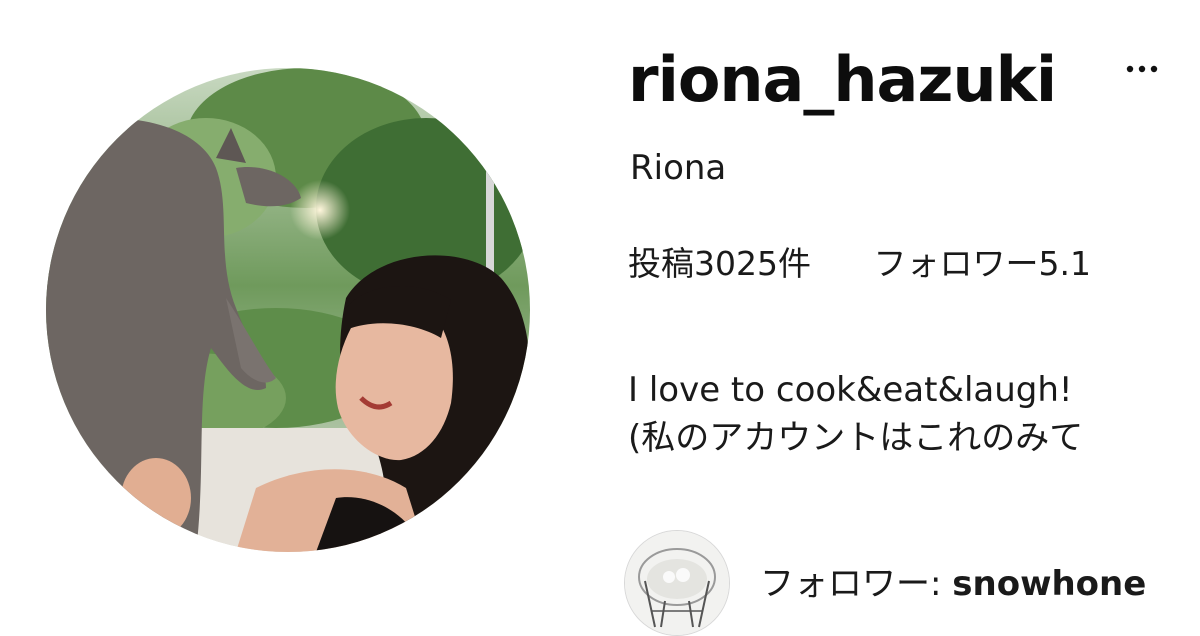 Image resolution: width=1200 pixels, height=636 pixels. I want to click on more-options-button, so click(1142, 69).